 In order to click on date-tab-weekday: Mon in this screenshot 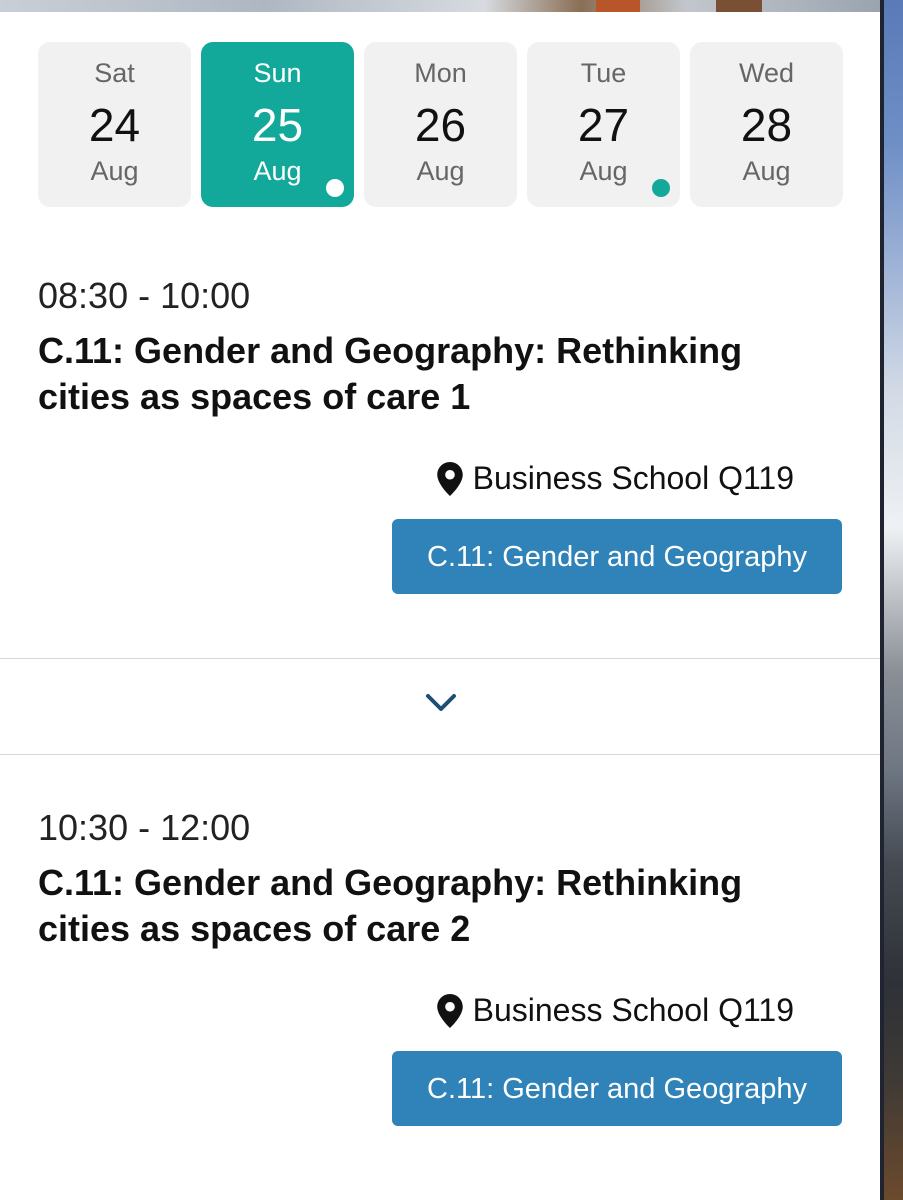, I will do `click(440, 73)`.